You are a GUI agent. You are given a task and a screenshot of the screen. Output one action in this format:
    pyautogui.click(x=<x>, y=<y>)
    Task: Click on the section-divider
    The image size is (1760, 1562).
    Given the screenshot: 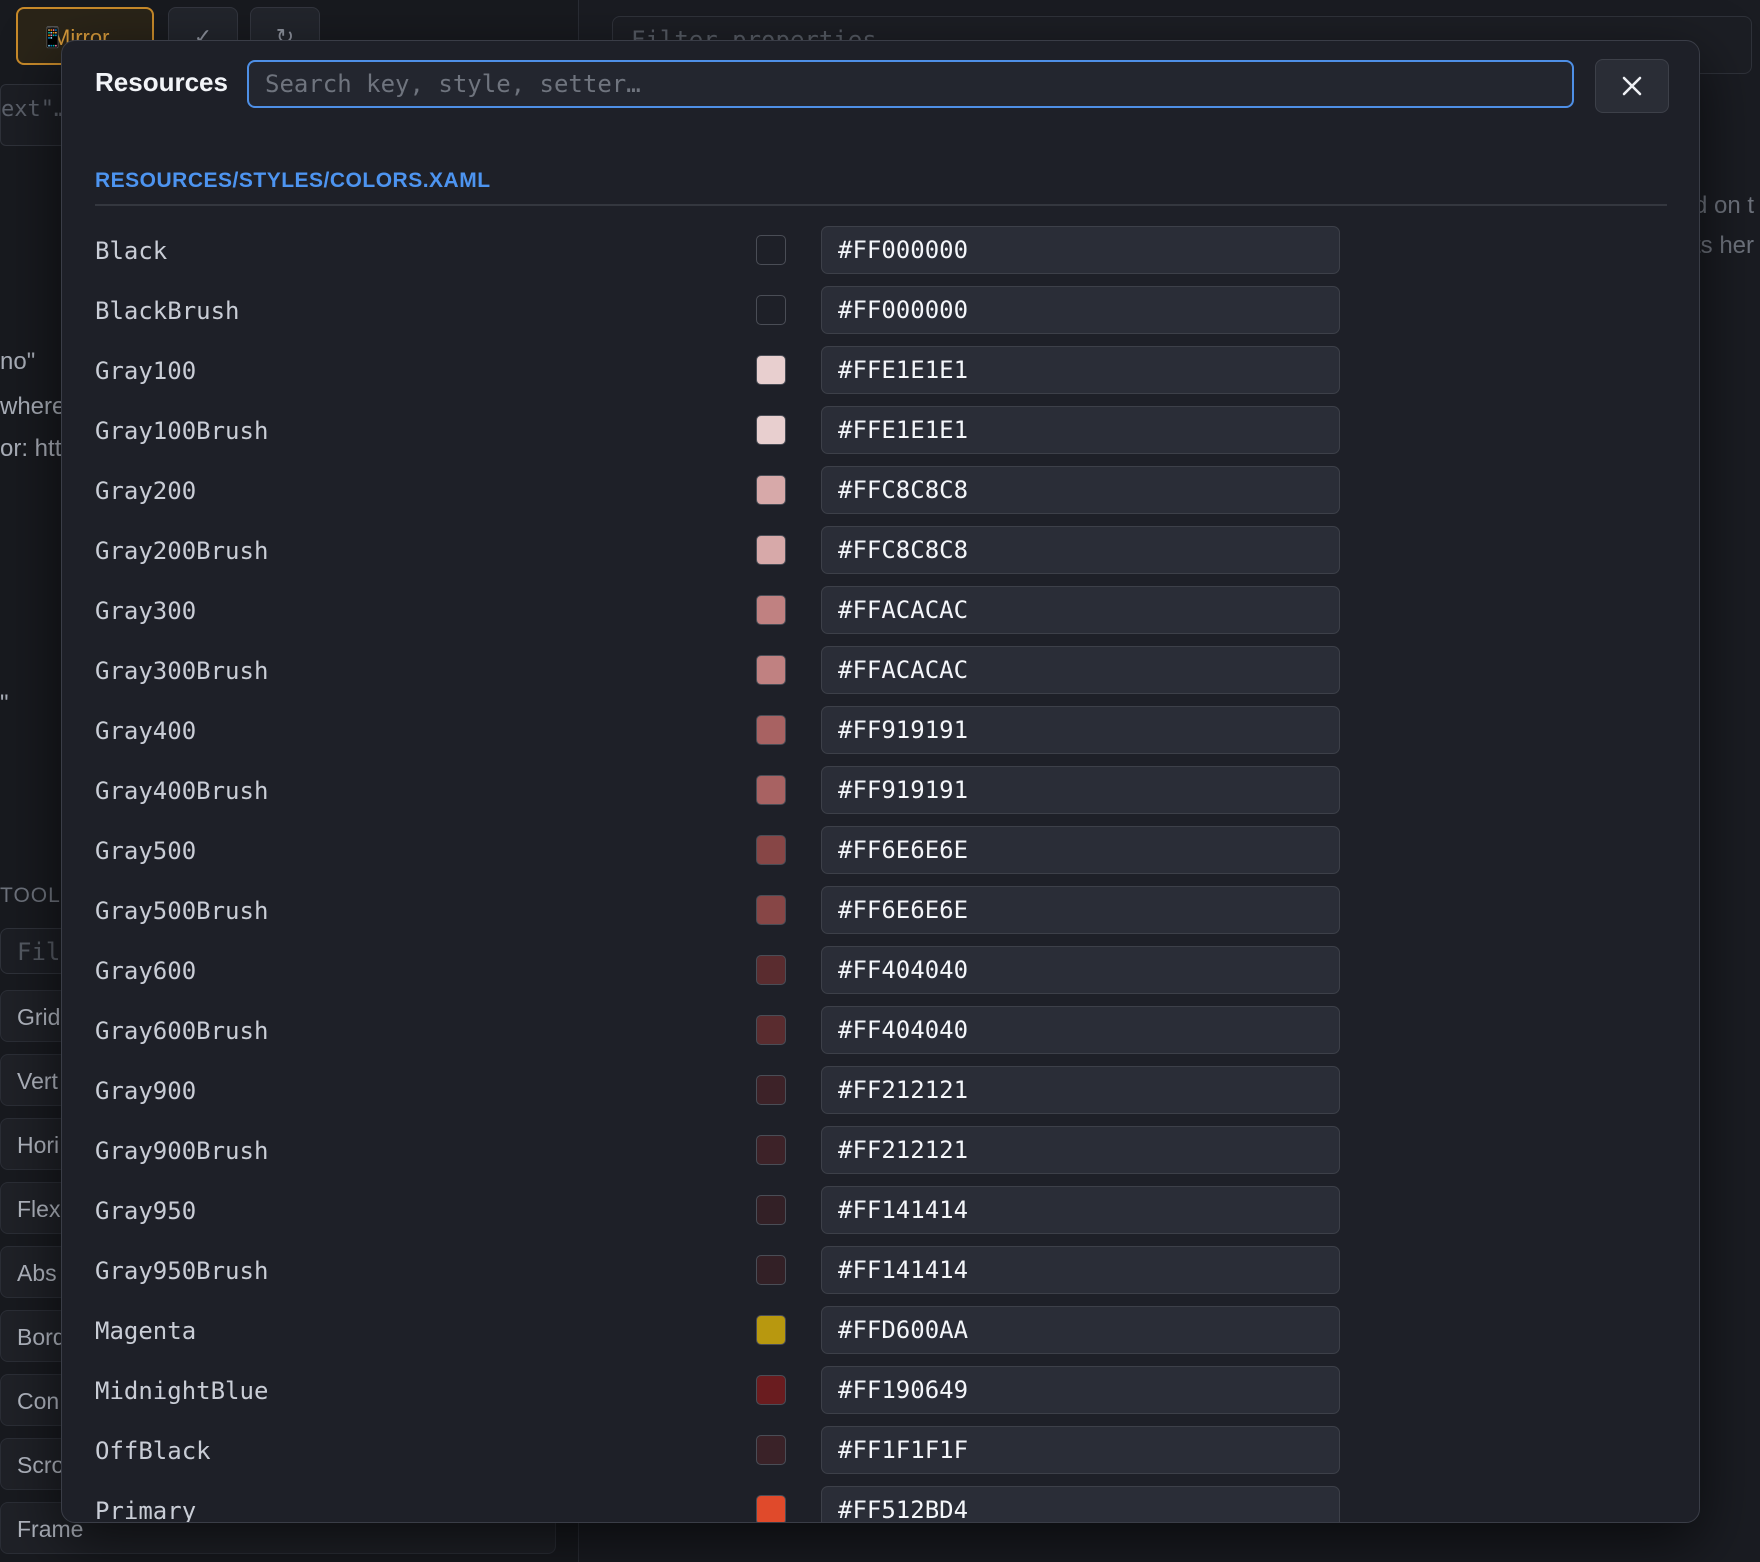 What is the action you would take?
    pyautogui.click(x=881, y=205)
    